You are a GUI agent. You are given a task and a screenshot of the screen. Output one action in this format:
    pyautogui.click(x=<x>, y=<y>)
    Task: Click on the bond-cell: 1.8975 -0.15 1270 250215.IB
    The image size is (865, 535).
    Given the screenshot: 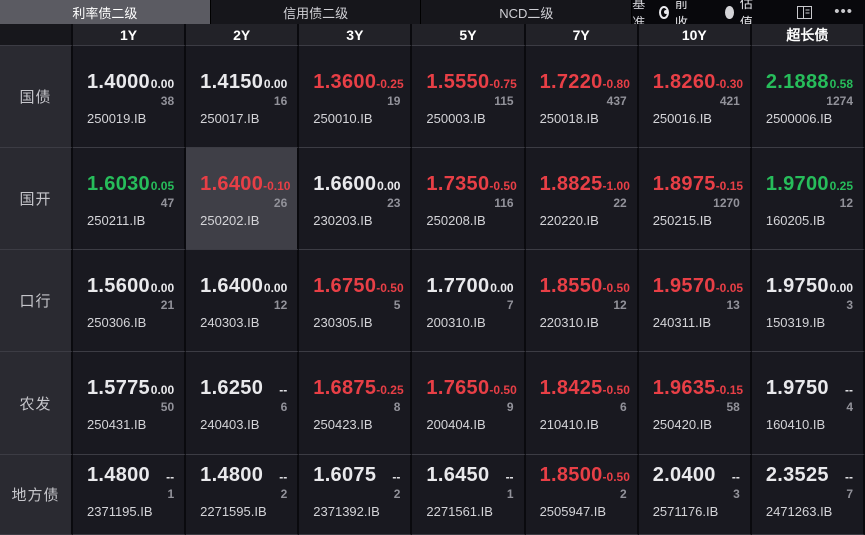 What is the action you would take?
    pyautogui.click(x=695, y=199)
    